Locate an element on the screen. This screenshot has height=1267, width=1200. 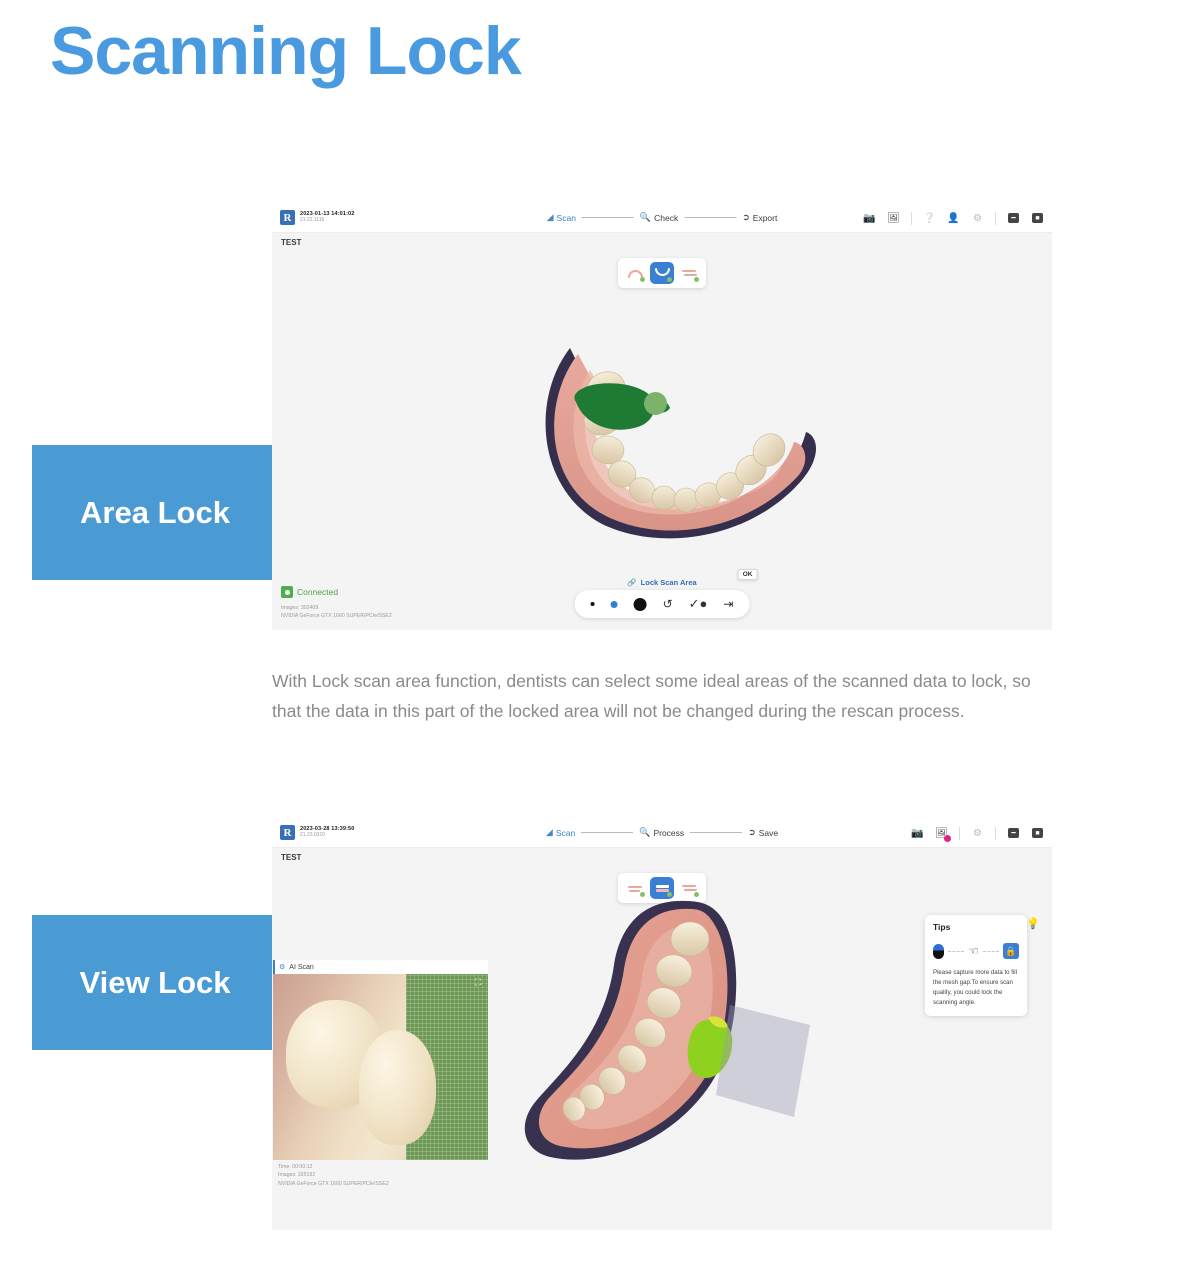
shot2-images-count: Images: 325192 is located at coordinates (297, 1175).